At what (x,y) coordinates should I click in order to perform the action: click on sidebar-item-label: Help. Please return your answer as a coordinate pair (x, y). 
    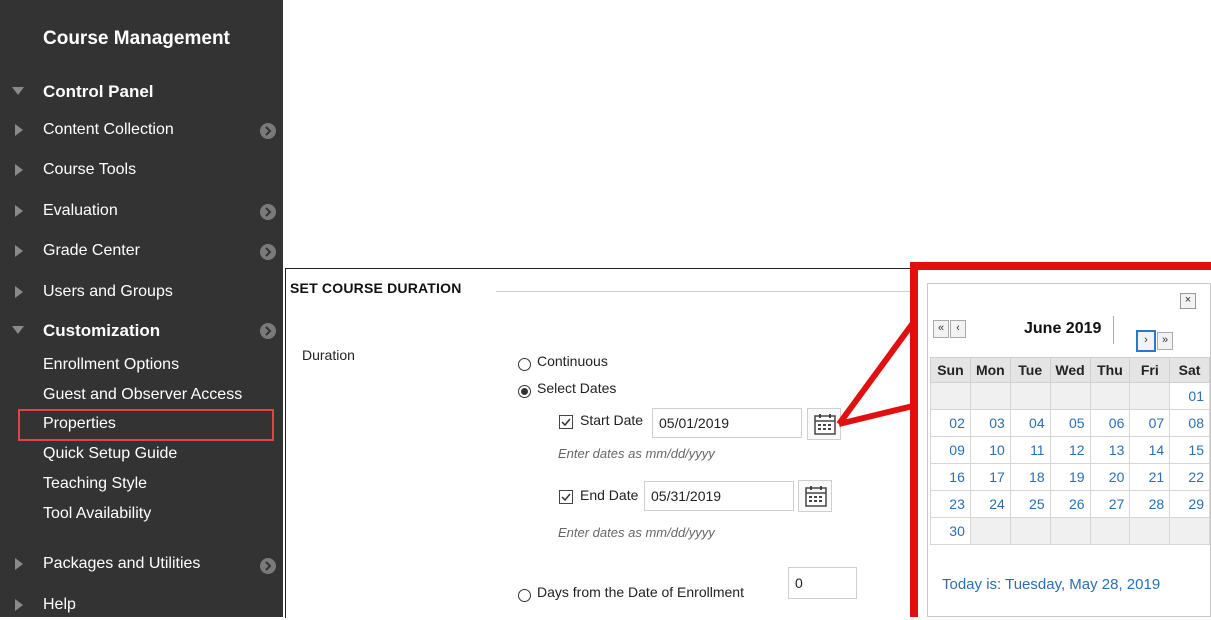
    Looking at the image, I should click on (59, 604).